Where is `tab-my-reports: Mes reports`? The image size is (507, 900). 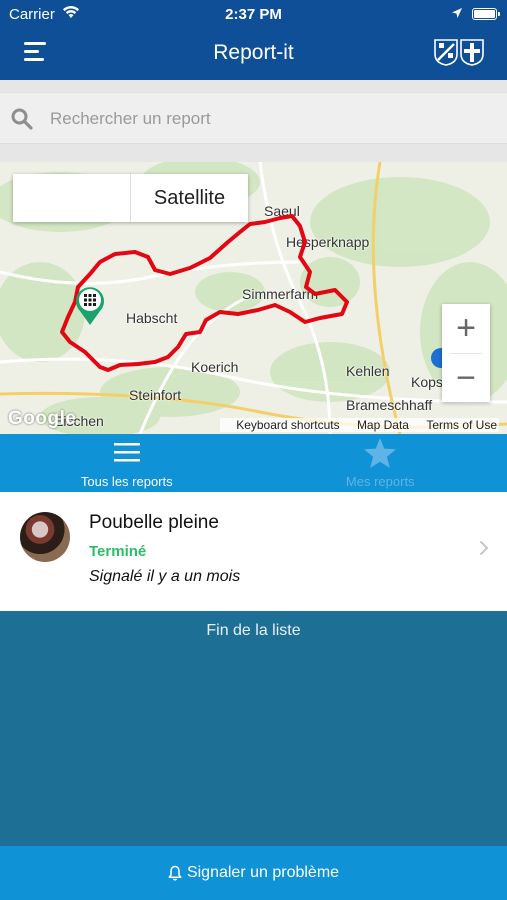 tab-my-reports: Mes reports is located at coordinates (380, 463).